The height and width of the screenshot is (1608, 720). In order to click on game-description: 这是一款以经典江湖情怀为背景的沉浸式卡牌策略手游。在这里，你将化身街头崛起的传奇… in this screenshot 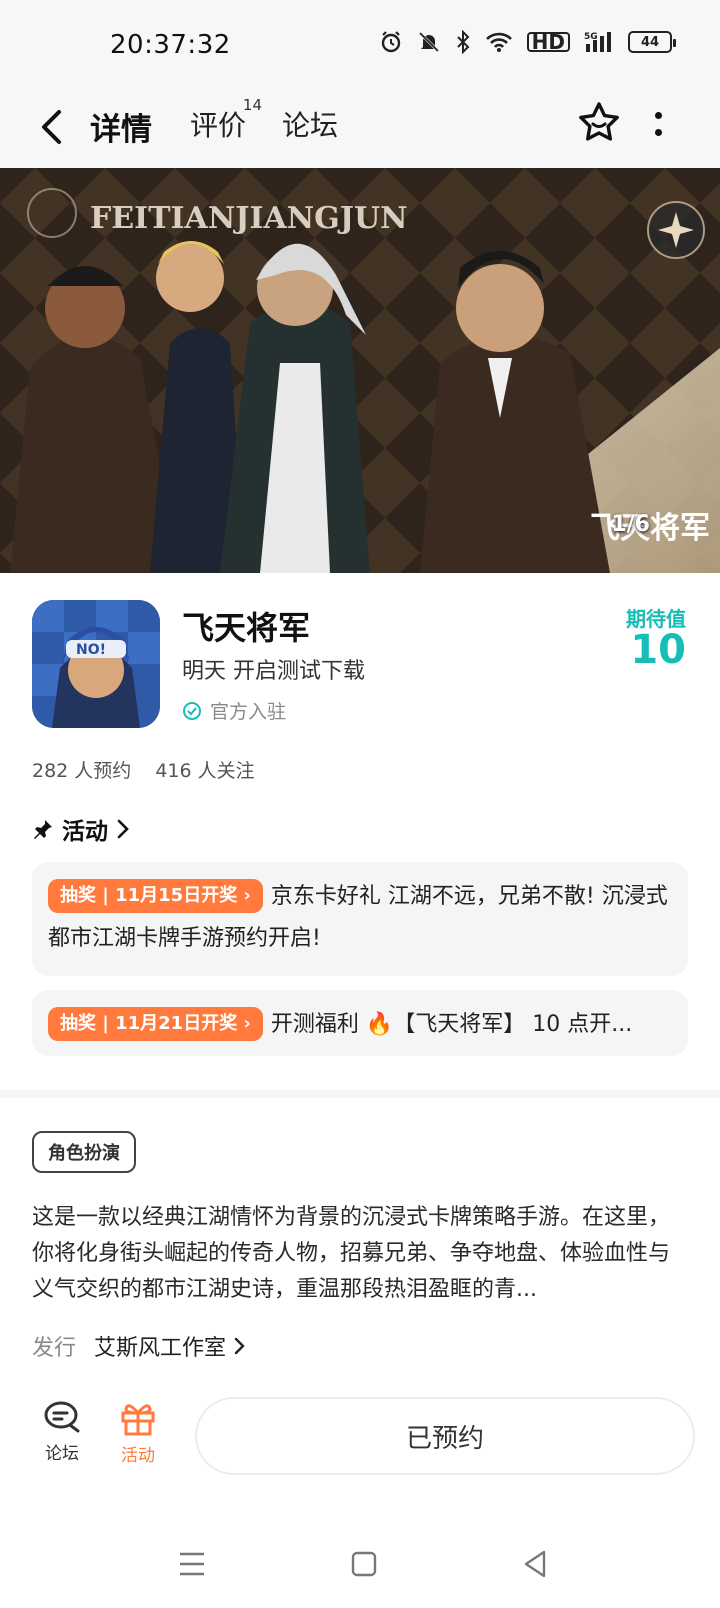, I will do `click(360, 1254)`.